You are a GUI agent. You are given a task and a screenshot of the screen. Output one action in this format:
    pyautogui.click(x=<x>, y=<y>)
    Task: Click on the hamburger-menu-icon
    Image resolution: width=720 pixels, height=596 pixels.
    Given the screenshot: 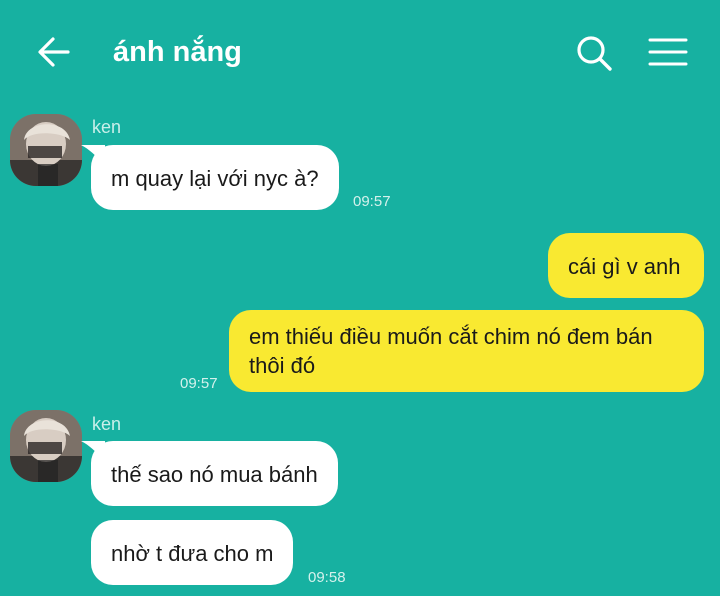 What is the action you would take?
    pyautogui.click(x=668, y=52)
    